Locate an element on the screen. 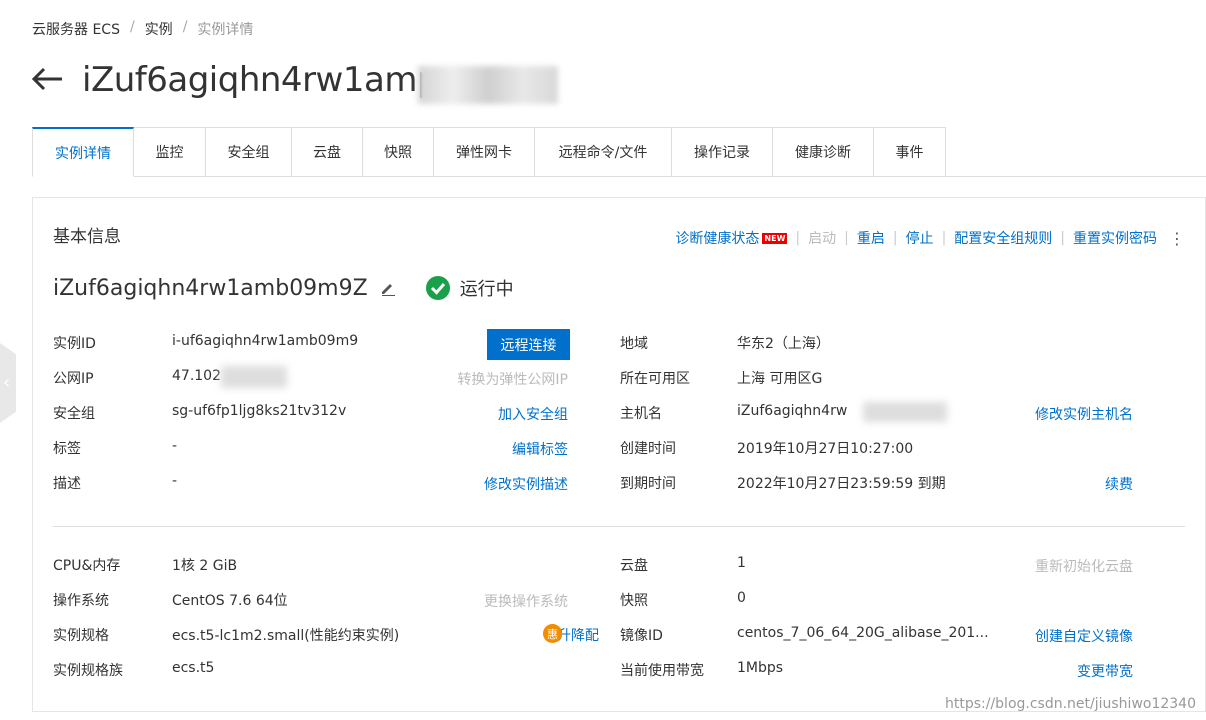 This screenshot has height=720, width=1206. zone-value: 上海 可用区G is located at coordinates (780, 379).